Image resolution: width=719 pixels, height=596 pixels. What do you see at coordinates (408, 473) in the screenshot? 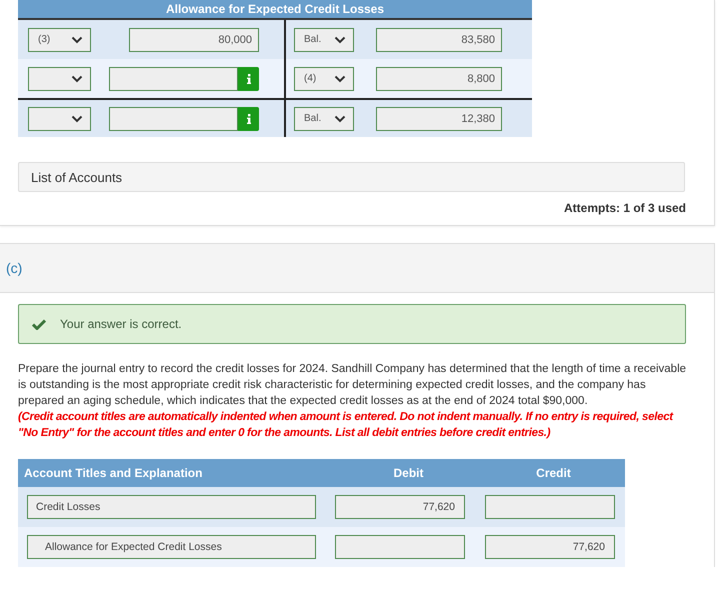
I see `column-header: Debit` at bounding box center [408, 473].